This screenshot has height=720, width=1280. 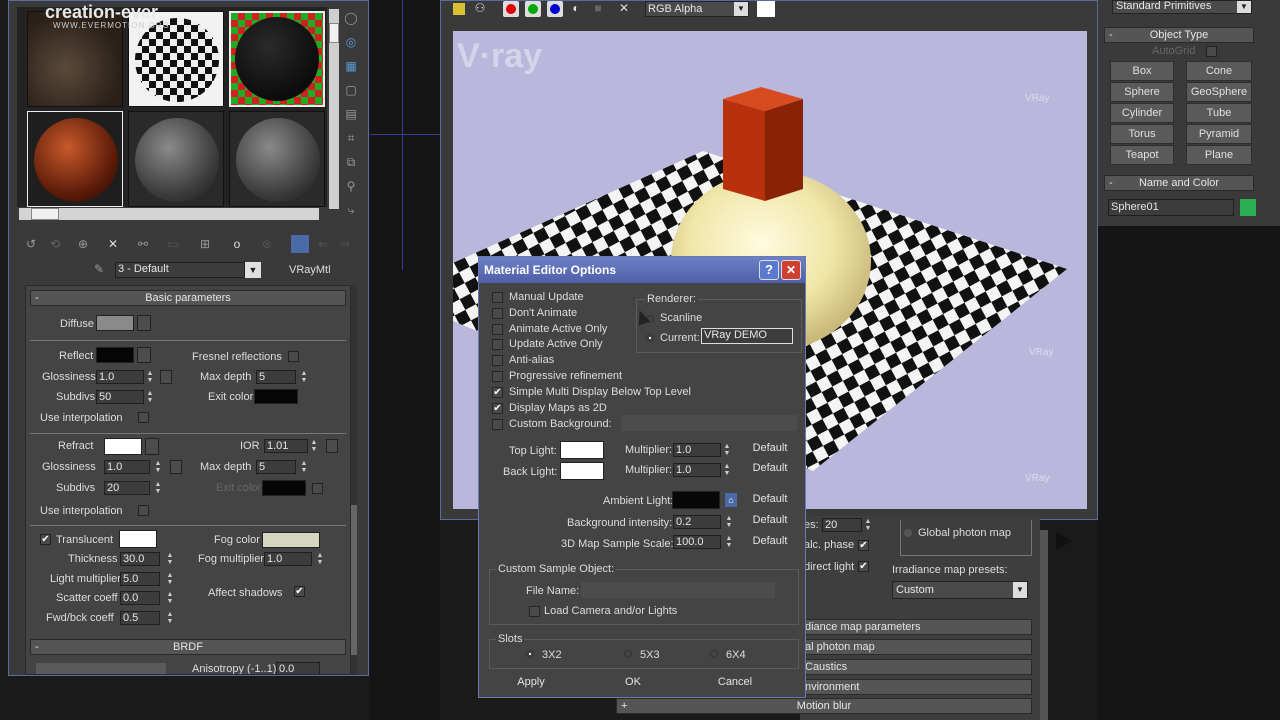 What do you see at coordinates (144, 323) in the screenshot?
I see `diffuse-map-button` at bounding box center [144, 323].